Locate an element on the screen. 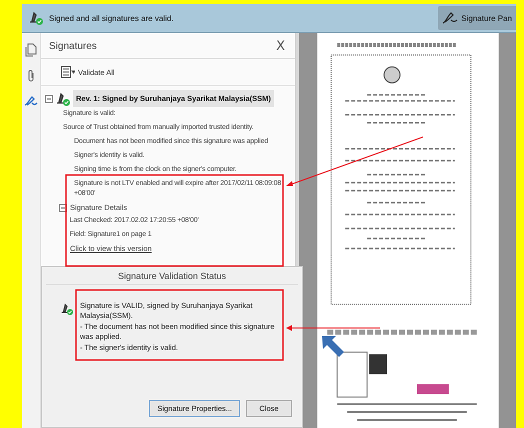 Image resolution: width=524 pixels, height=428 pixels. signature-panel-button: Signature Pan is located at coordinates (477, 18).